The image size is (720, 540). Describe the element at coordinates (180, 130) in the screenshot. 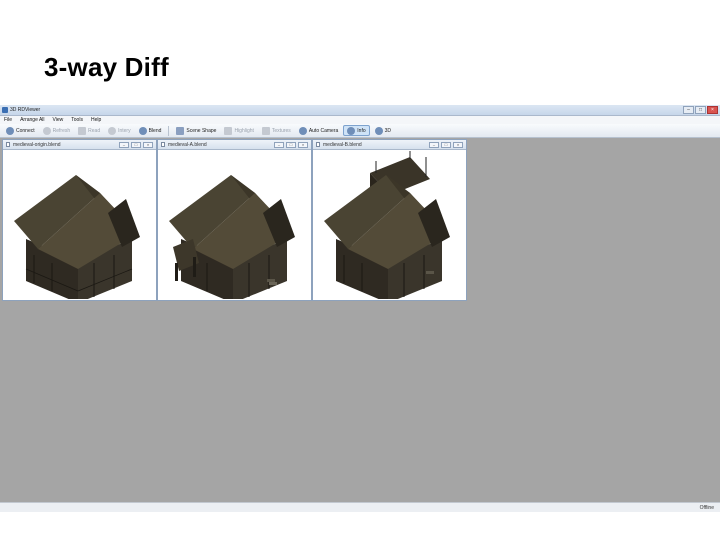

I see `scene-shape-icon` at that location.